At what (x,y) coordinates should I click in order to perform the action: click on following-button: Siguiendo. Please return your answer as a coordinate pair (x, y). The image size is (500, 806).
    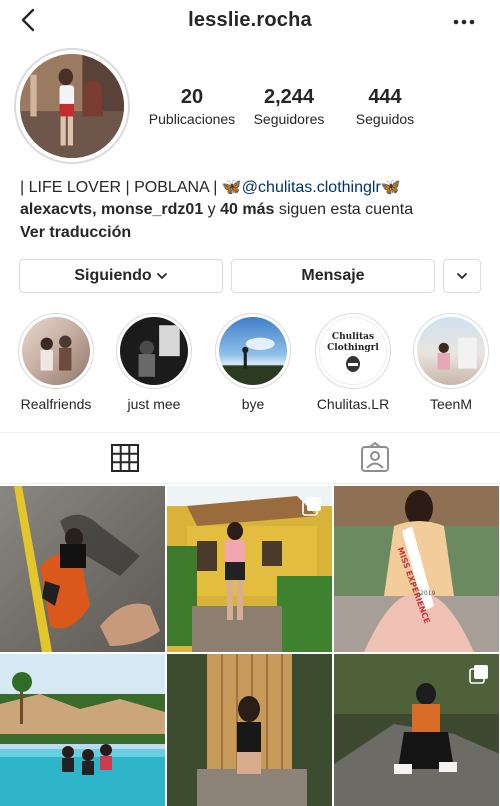
    Looking at the image, I should click on (121, 276).